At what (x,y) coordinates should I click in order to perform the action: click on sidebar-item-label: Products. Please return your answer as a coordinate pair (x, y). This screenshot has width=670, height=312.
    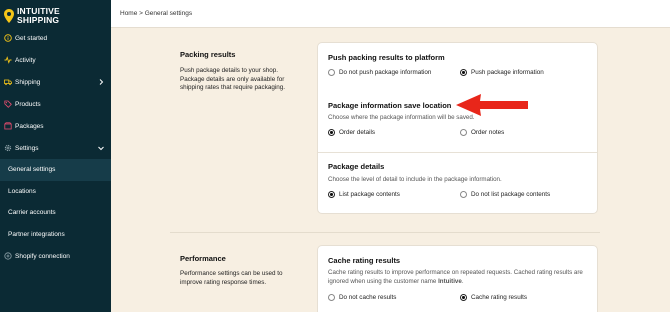
    Looking at the image, I should click on (28, 104).